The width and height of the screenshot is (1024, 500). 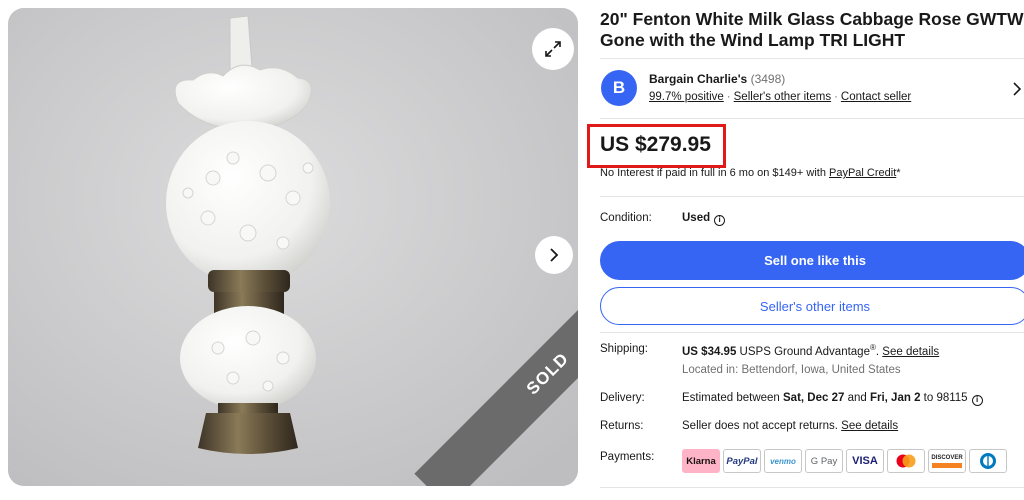 I want to click on venmo-icon: venmo, so click(x=783, y=461).